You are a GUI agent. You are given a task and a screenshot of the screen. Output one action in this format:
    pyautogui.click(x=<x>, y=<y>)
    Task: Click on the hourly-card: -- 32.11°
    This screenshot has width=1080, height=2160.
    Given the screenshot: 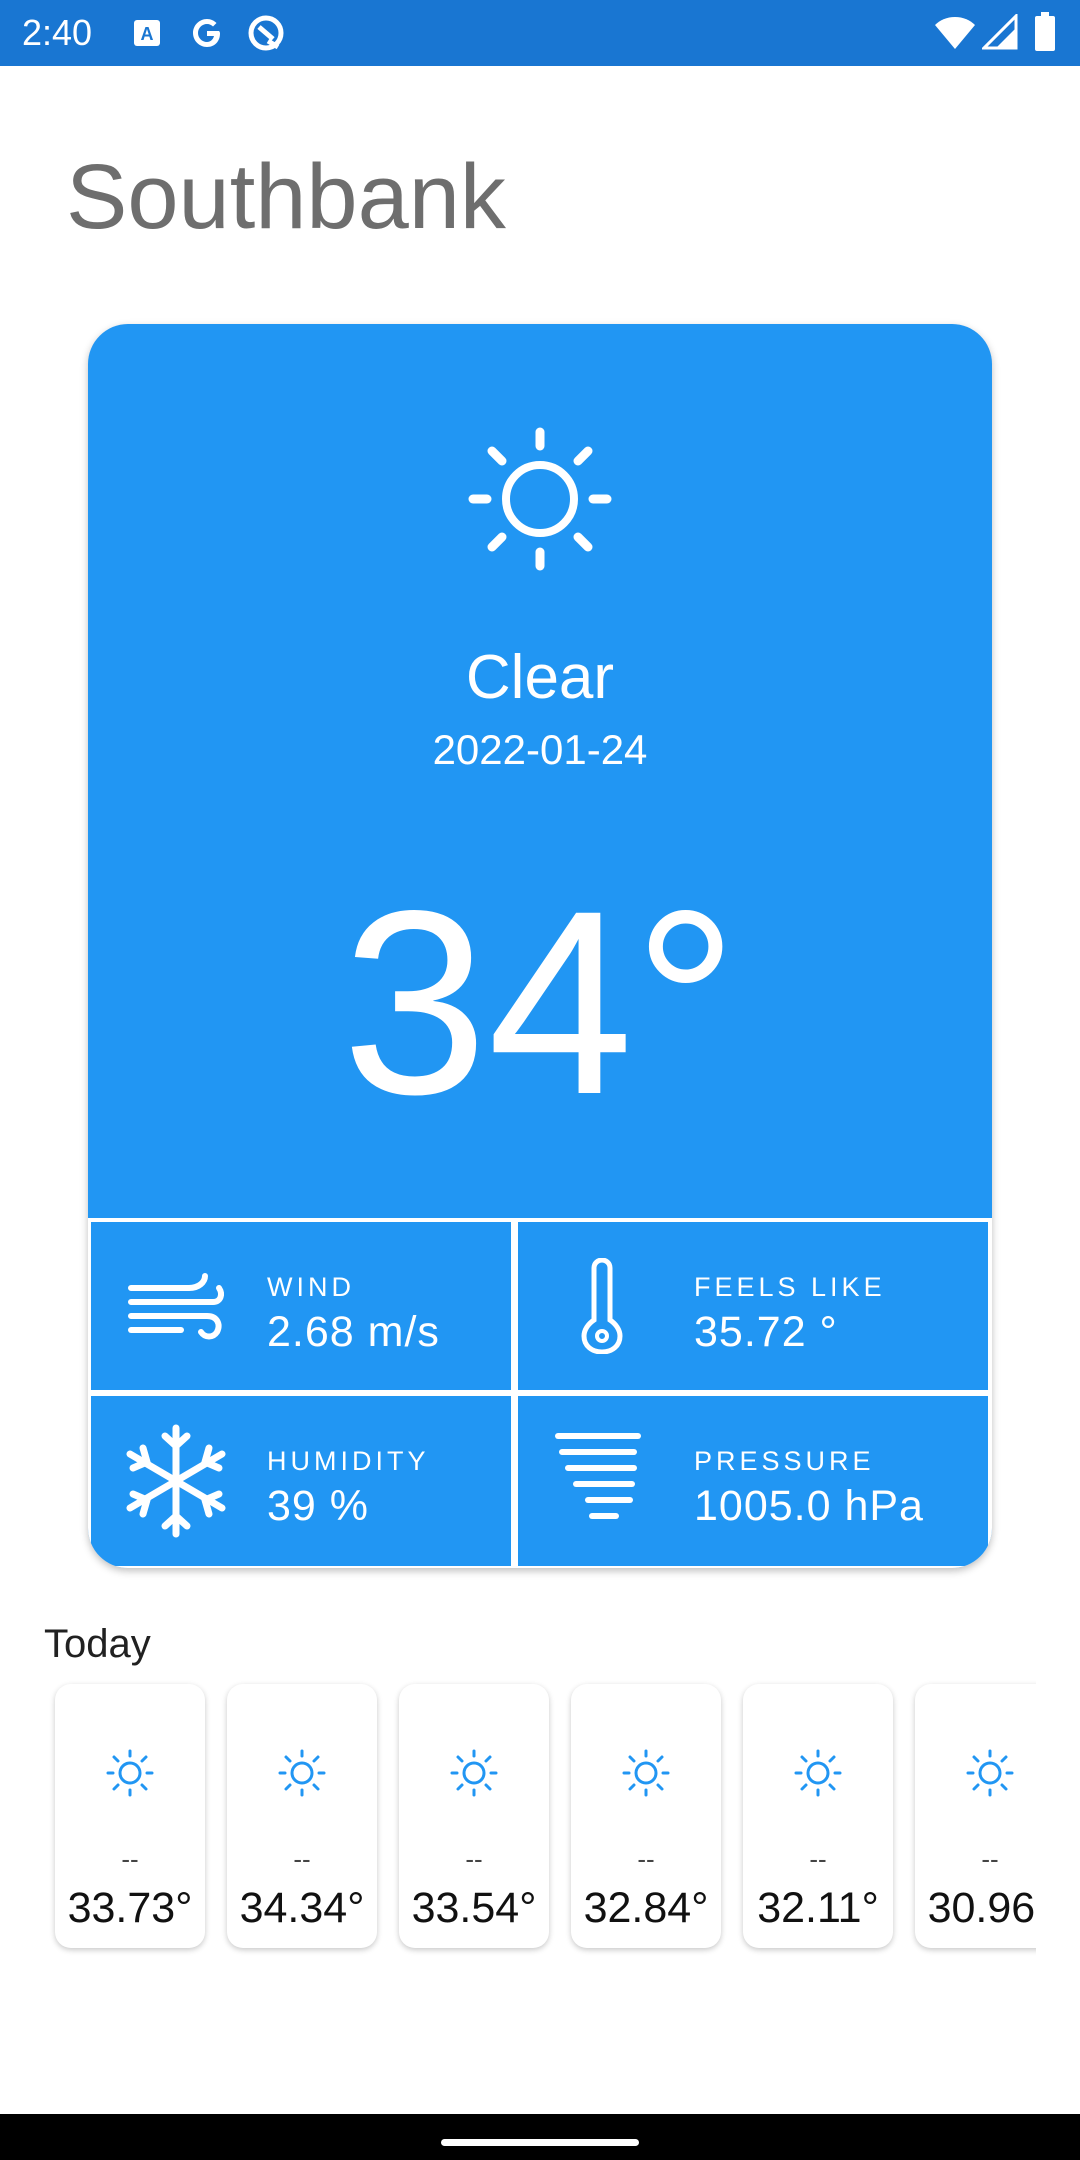 What is the action you would take?
    pyautogui.click(x=818, y=1816)
    